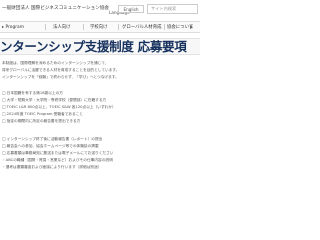 The width and height of the screenshot is (320, 240). I want to click on nav-item-label: Program, so click(15, 27).